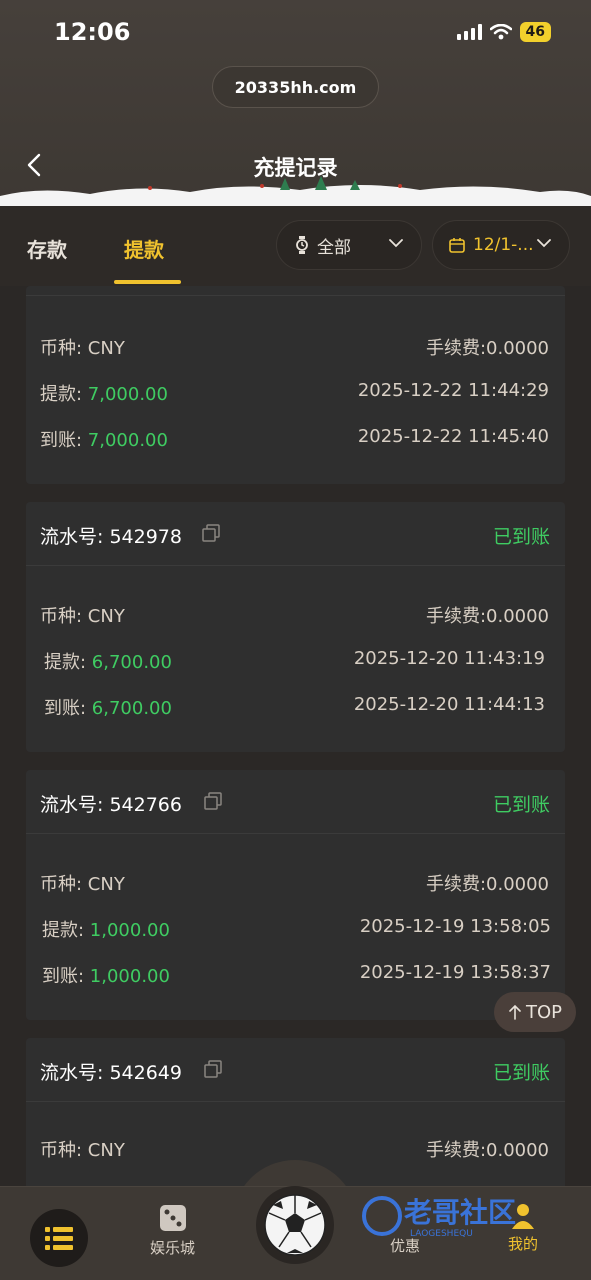  I want to click on record-withdraw-time: 2025-12-22 11:44:29, so click(453, 390).